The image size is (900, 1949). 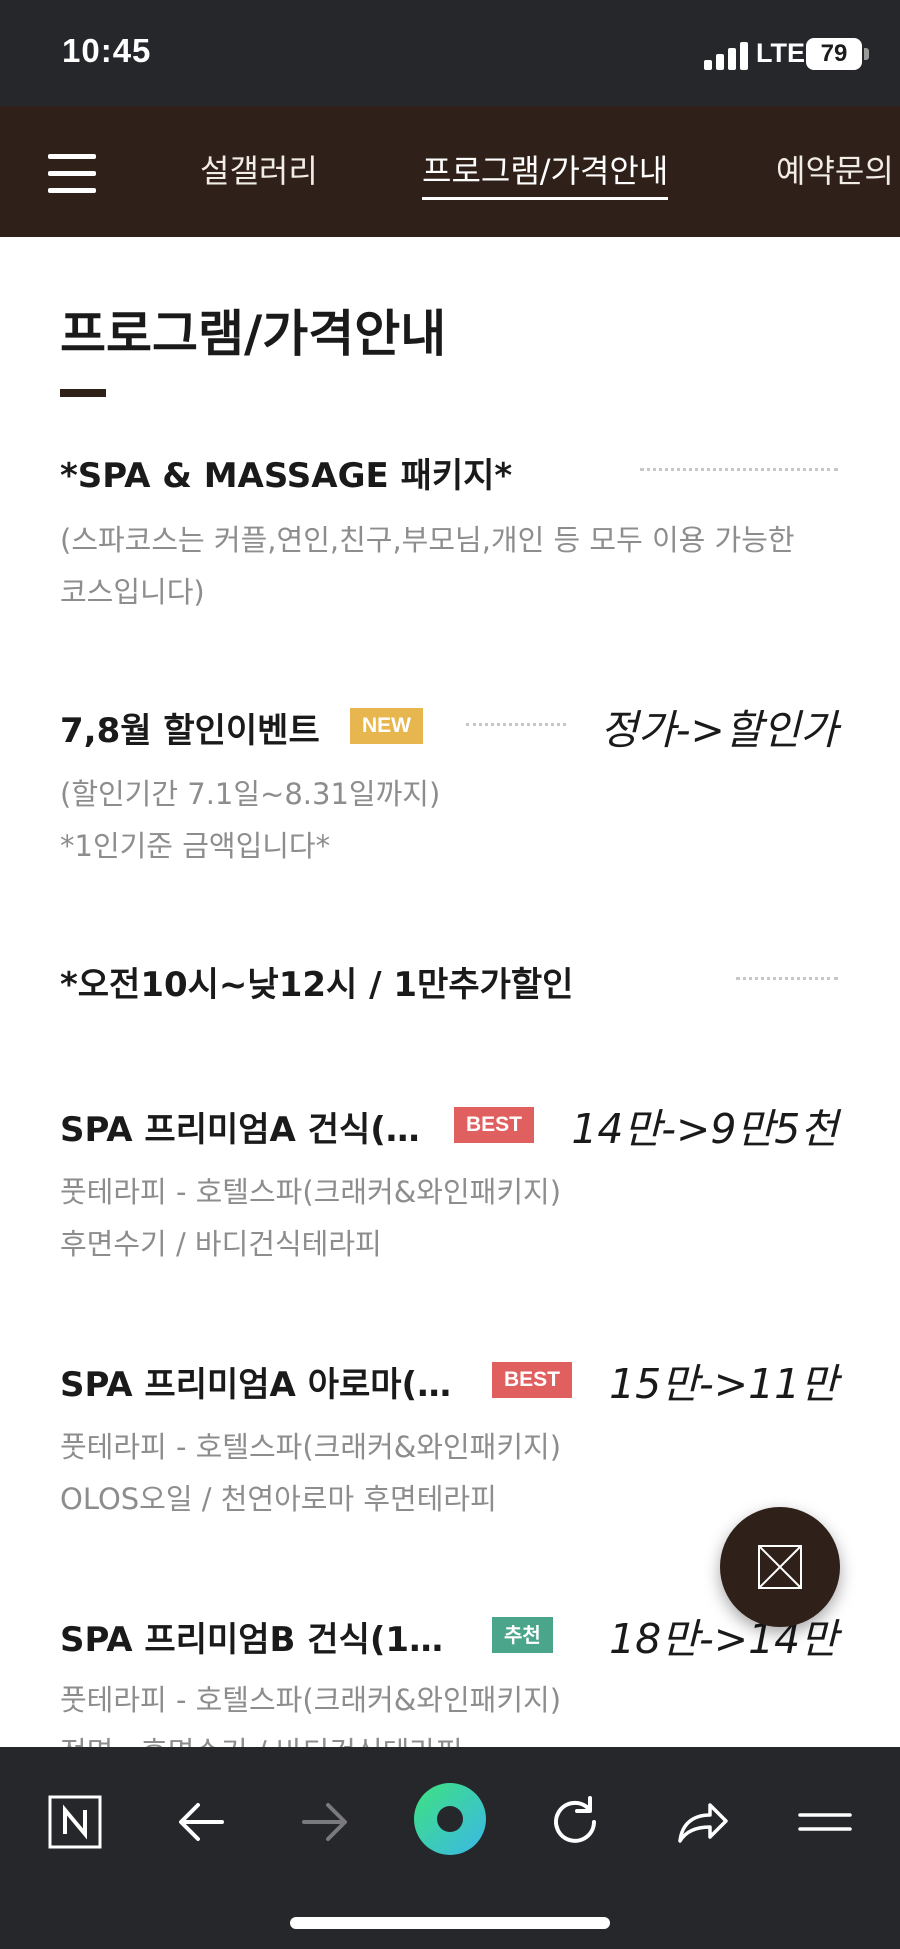 I want to click on title-underline, so click(x=83, y=393).